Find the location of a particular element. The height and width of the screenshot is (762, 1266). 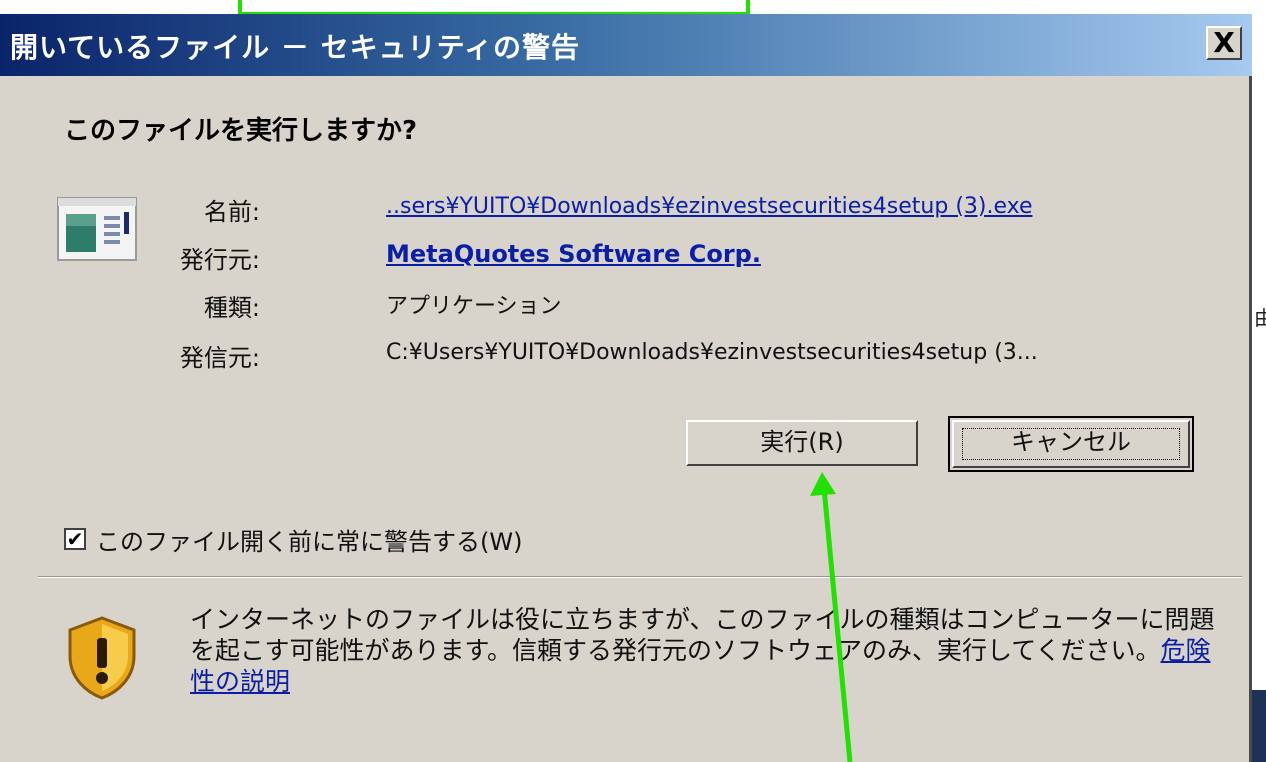

close-button: X is located at coordinates (1224, 43).